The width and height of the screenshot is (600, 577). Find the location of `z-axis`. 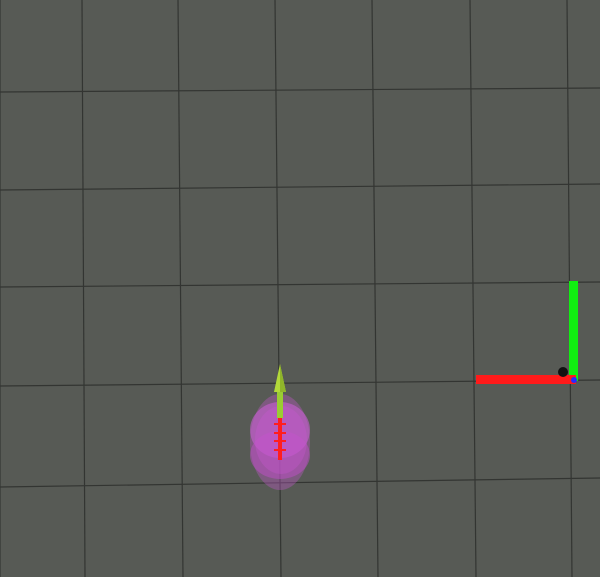

z-axis is located at coordinates (574, 380).